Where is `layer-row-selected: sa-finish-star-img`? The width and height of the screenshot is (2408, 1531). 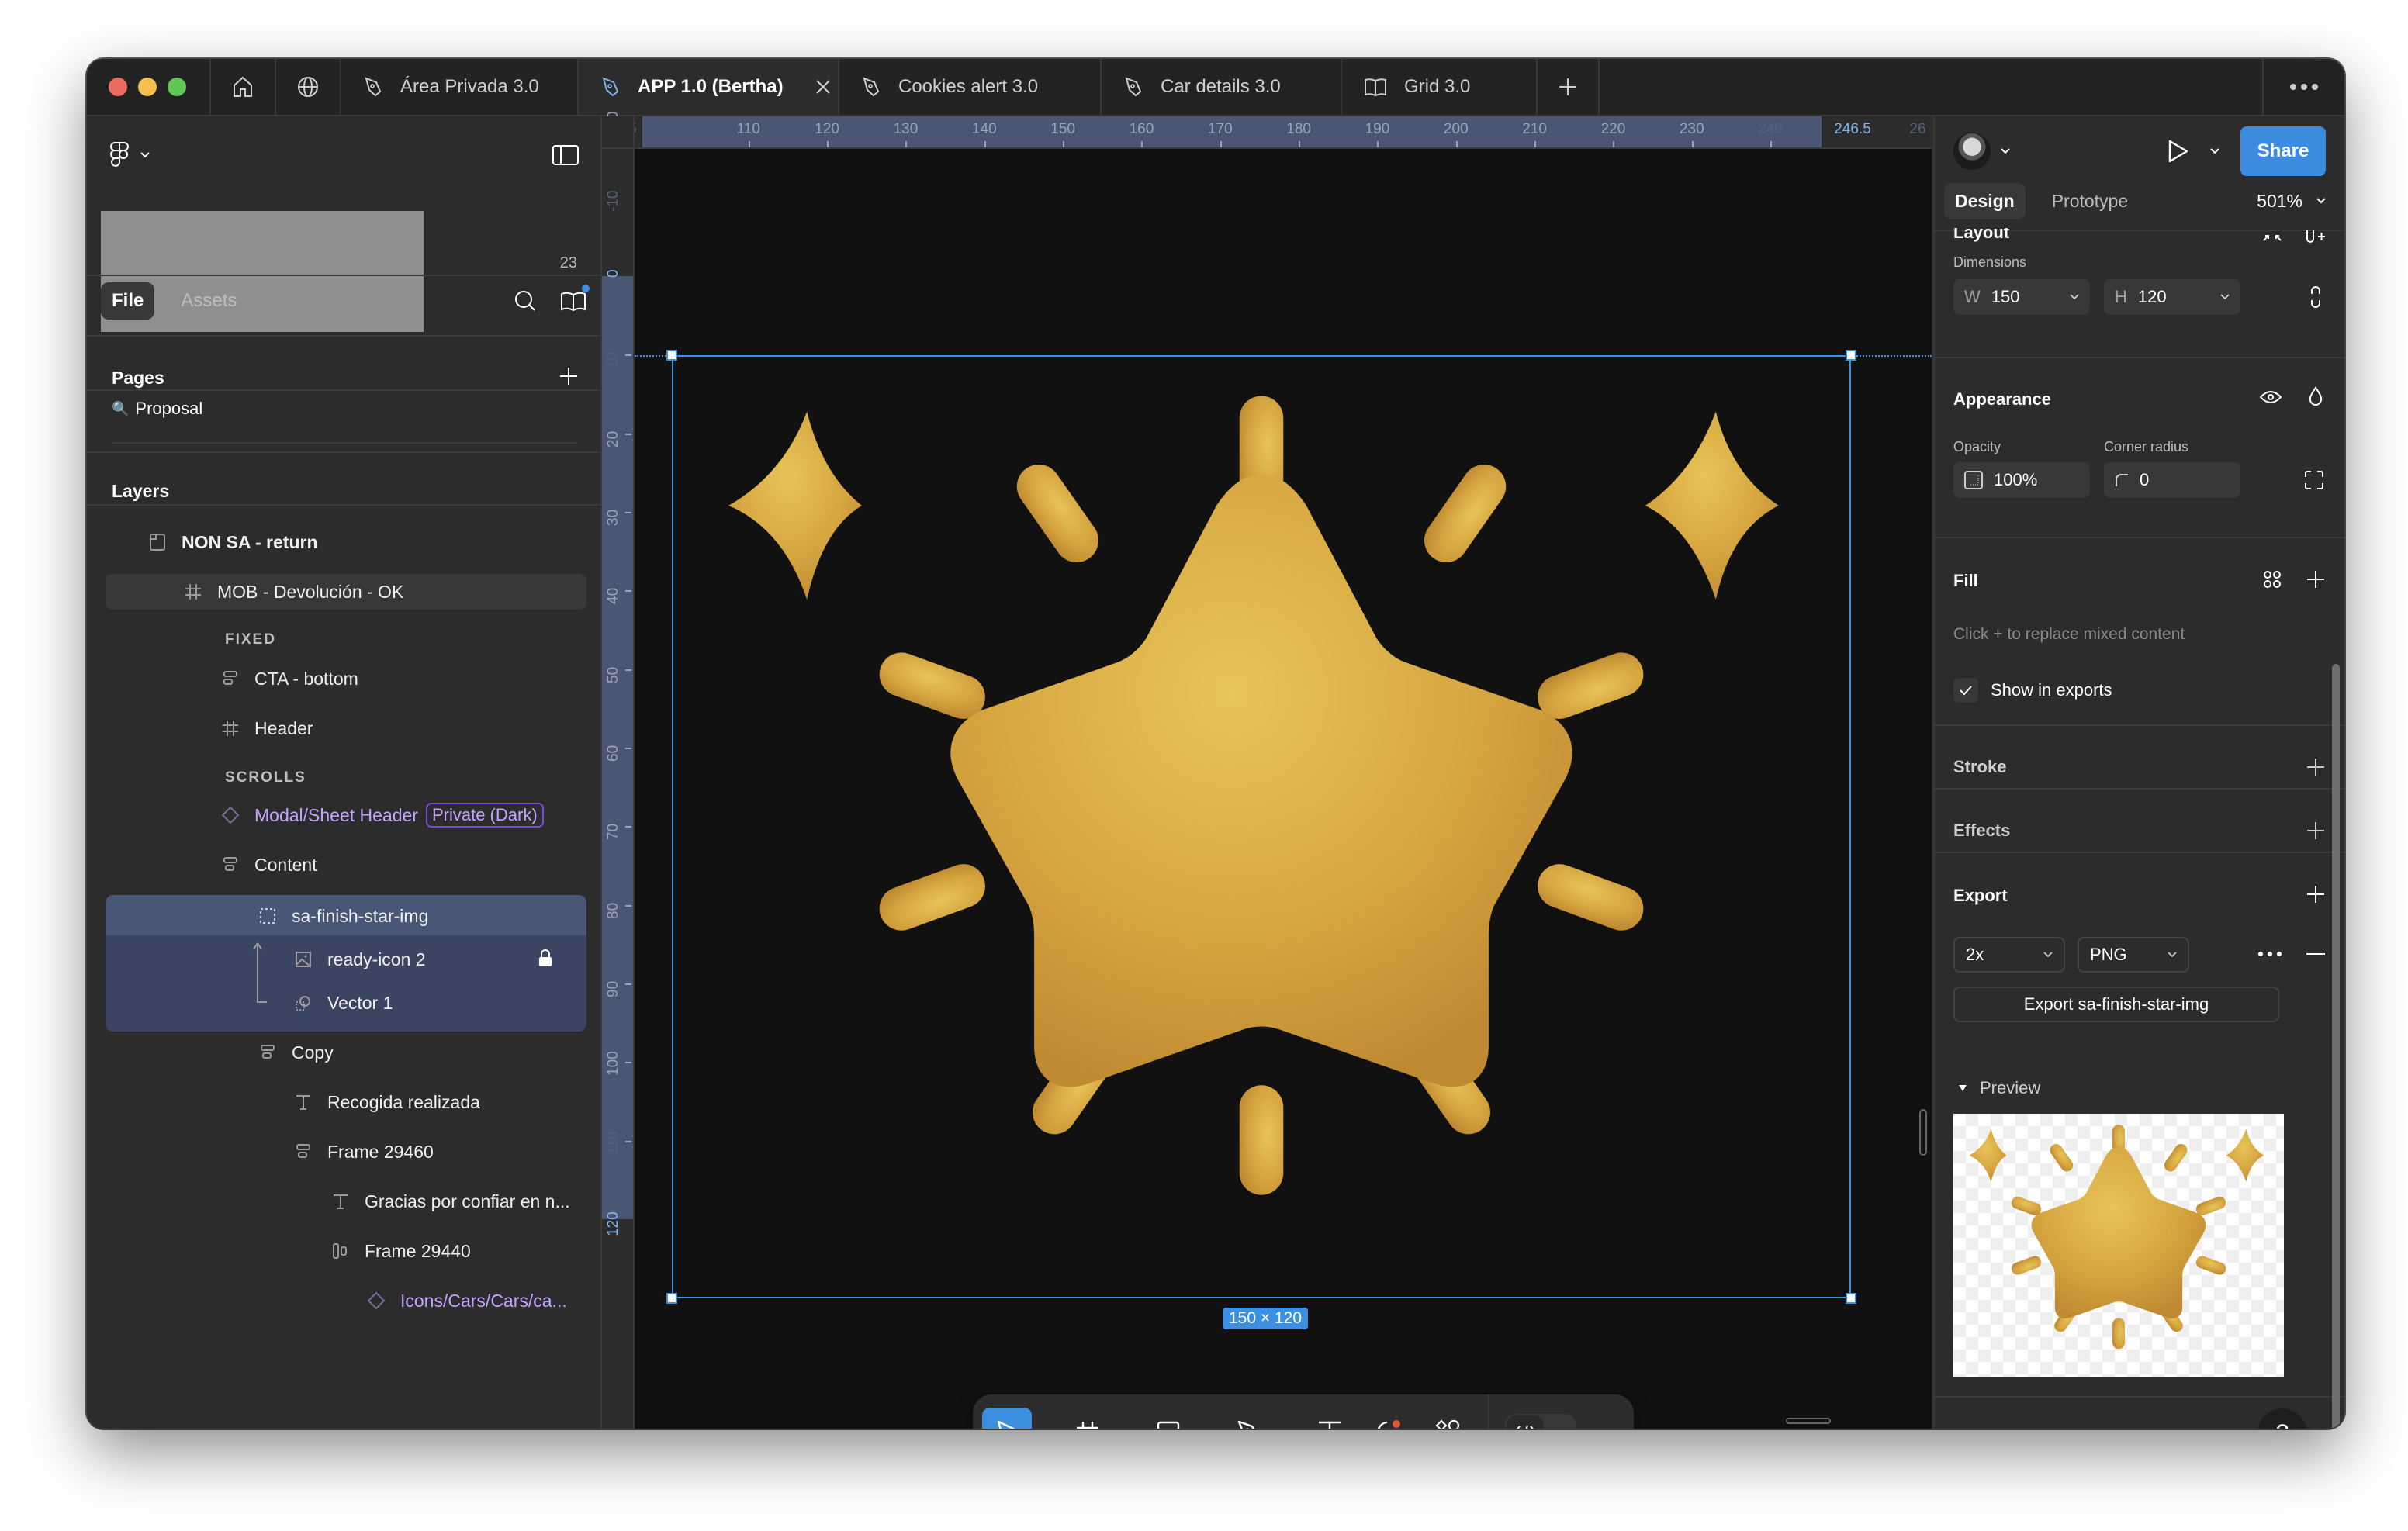
layer-row-selected: sa-finish-star-img is located at coordinates (346, 916).